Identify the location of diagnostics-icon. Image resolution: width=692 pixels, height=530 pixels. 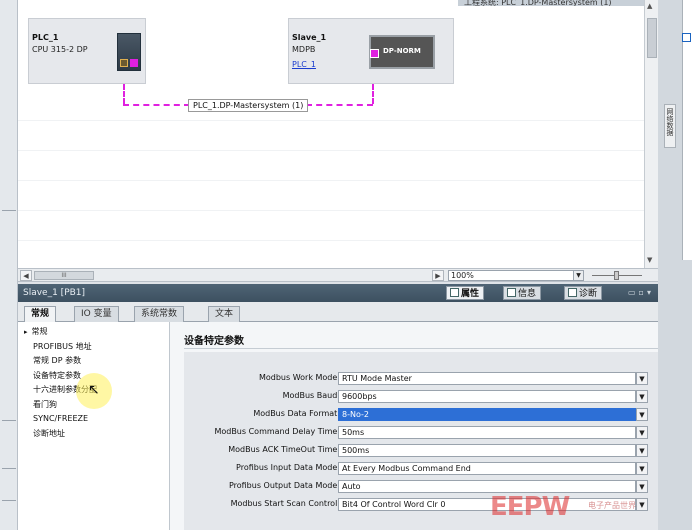
(572, 292).